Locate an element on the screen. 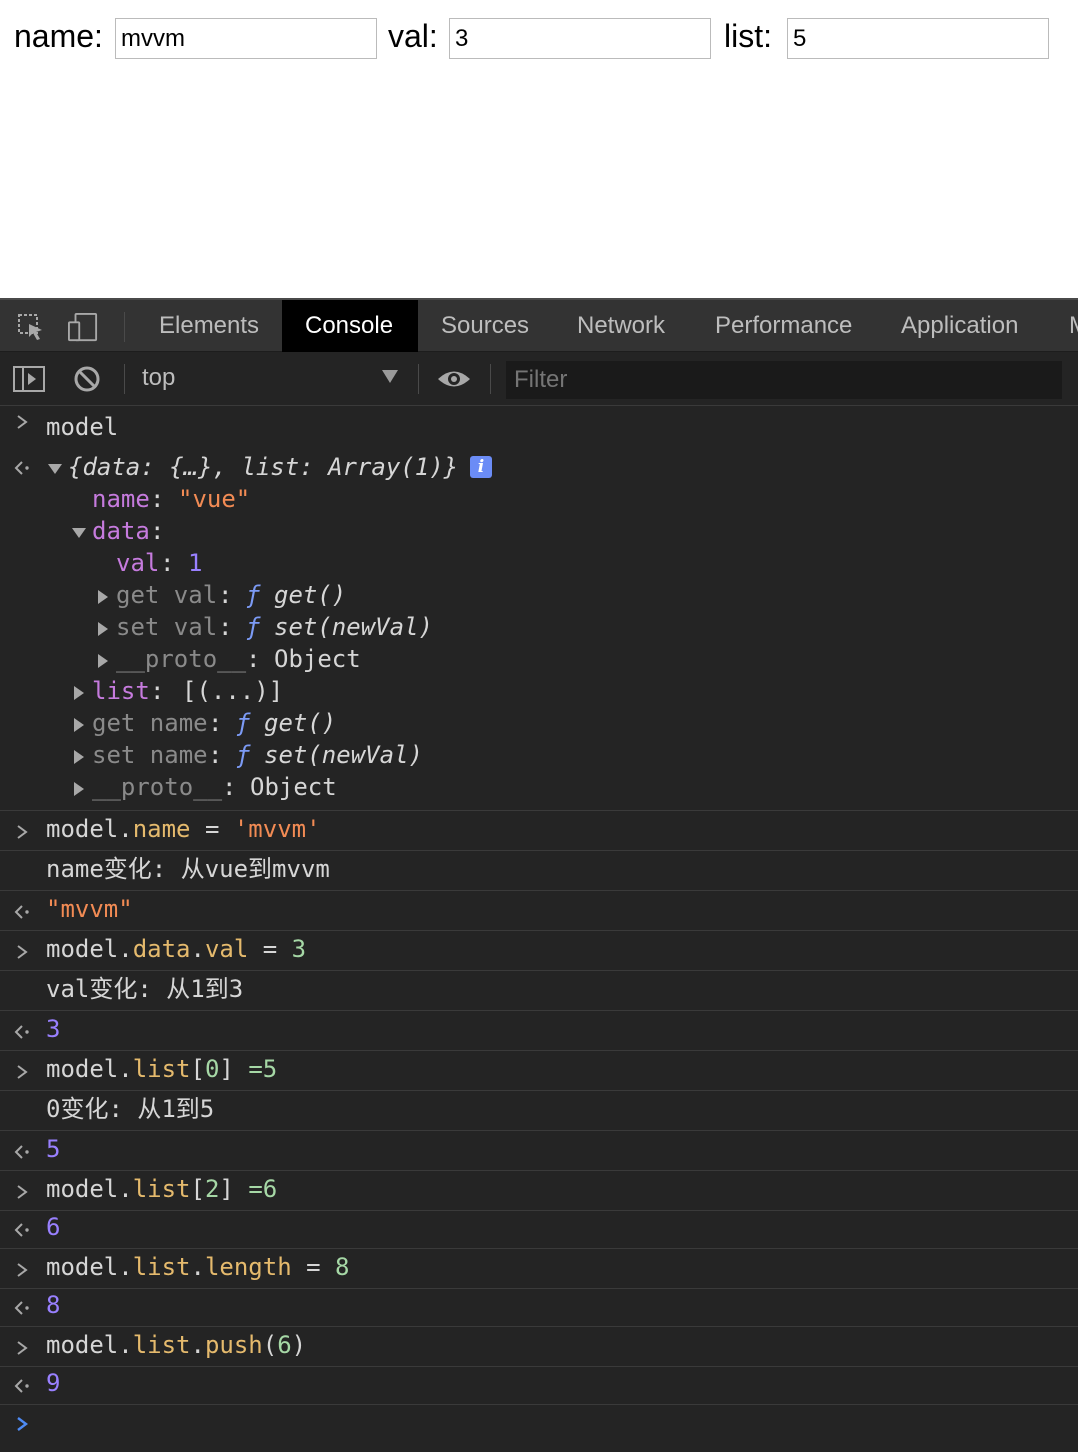 This screenshot has height=1452, width=1078. console-input: model.data.val = 3 is located at coordinates (176, 949).